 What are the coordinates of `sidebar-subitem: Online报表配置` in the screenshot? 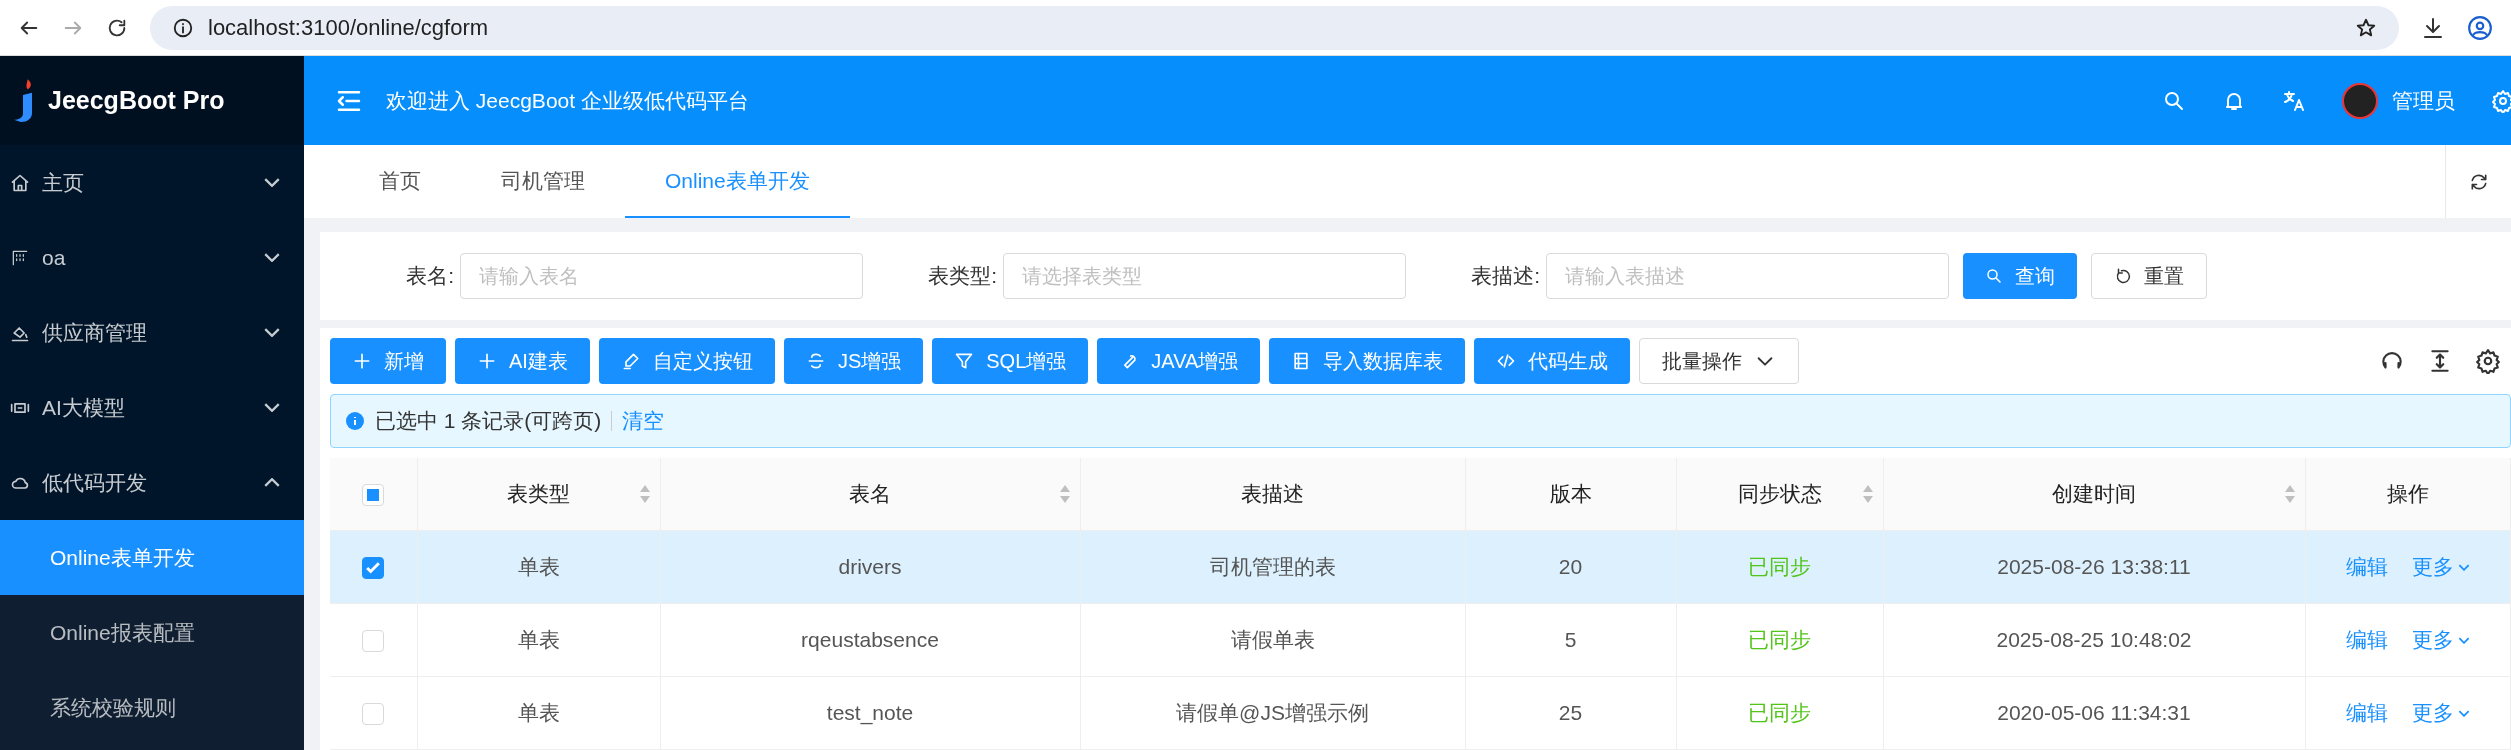 It's located at (152, 632).